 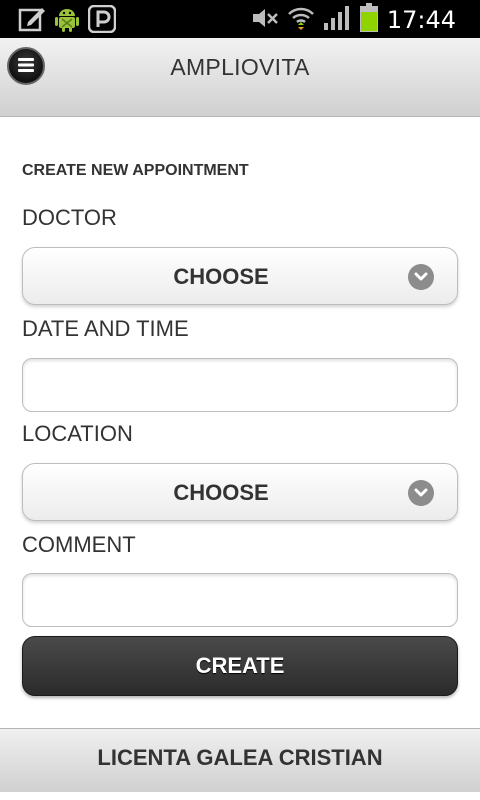 I want to click on app-header: AMPLIOVITA, so click(x=240, y=77).